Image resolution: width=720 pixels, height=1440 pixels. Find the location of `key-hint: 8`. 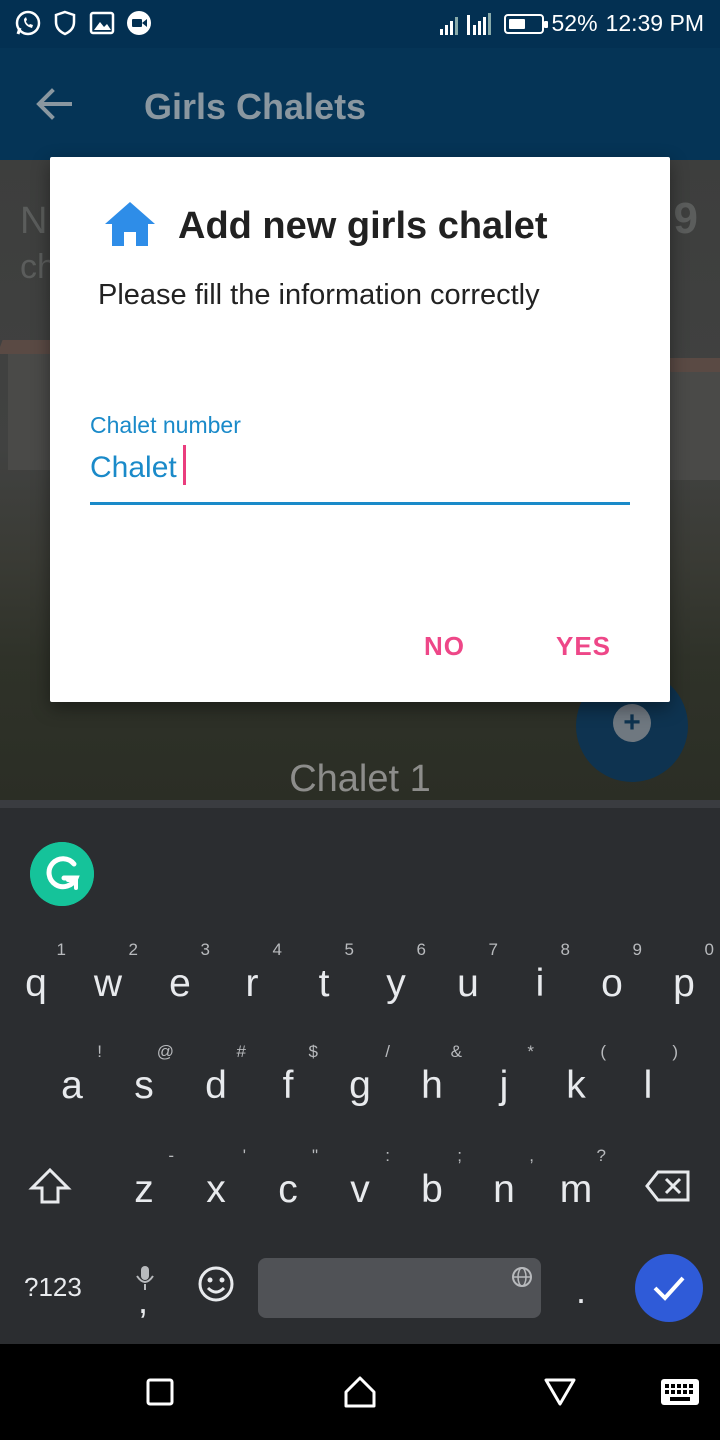

key-hint: 8 is located at coordinates (565, 949).